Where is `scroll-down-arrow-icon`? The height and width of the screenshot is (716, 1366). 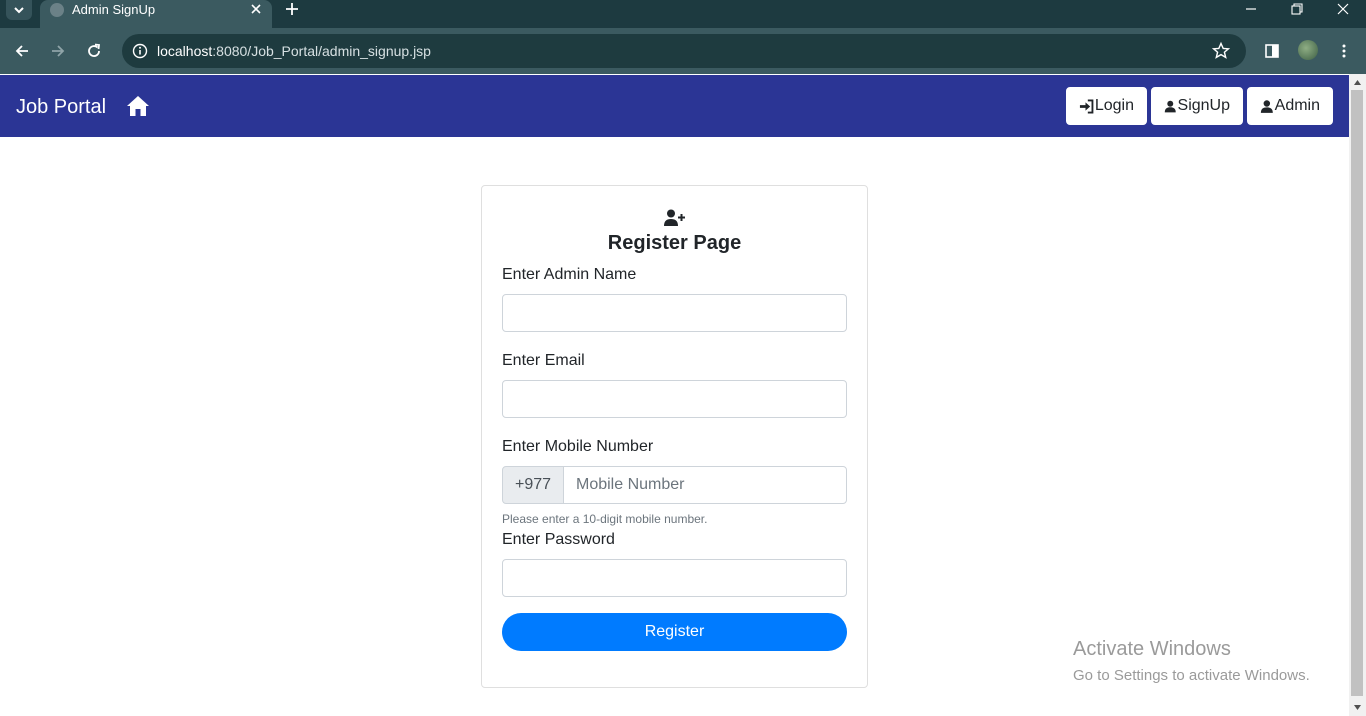
scroll-down-arrow-icon is located at coordinates (1357, 707).